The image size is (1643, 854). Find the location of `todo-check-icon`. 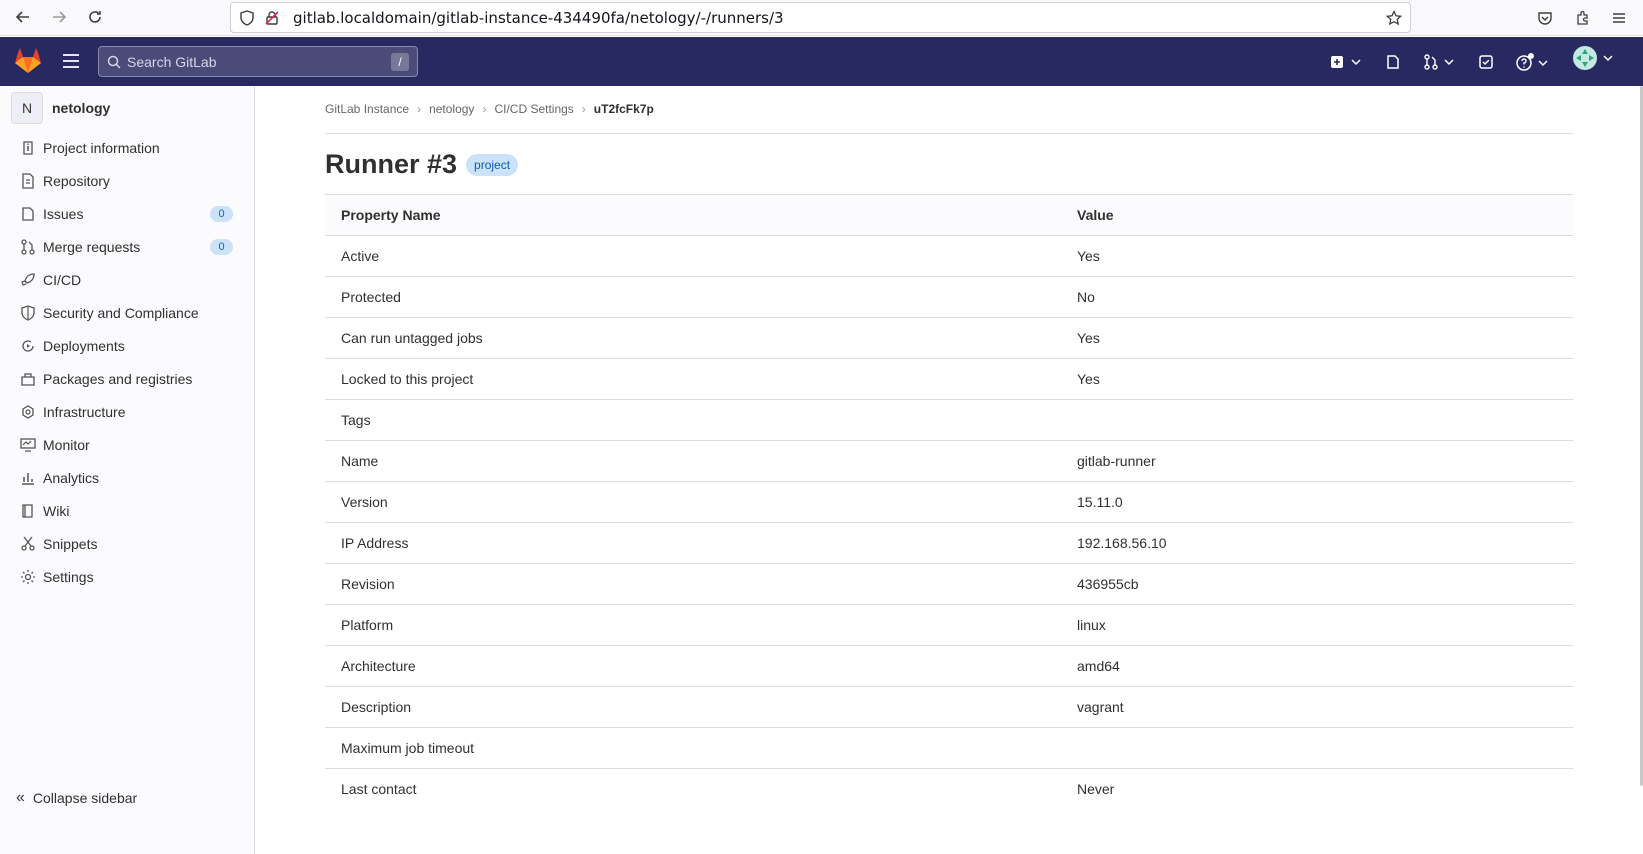

todo-check-icon is located at coordinates (1486, 62).